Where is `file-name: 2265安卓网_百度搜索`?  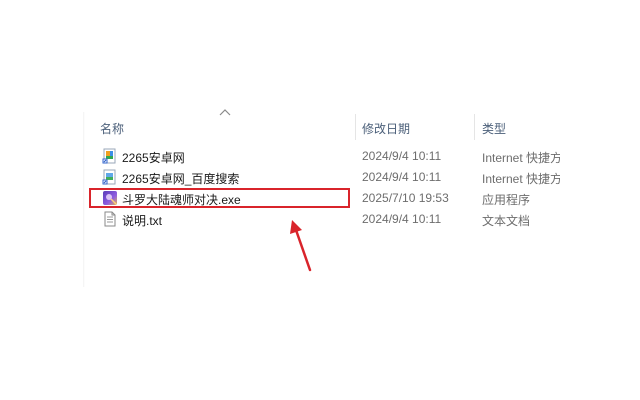 file-name: 2265安卓网_百度搜索 is located at coordinates (181, 179).